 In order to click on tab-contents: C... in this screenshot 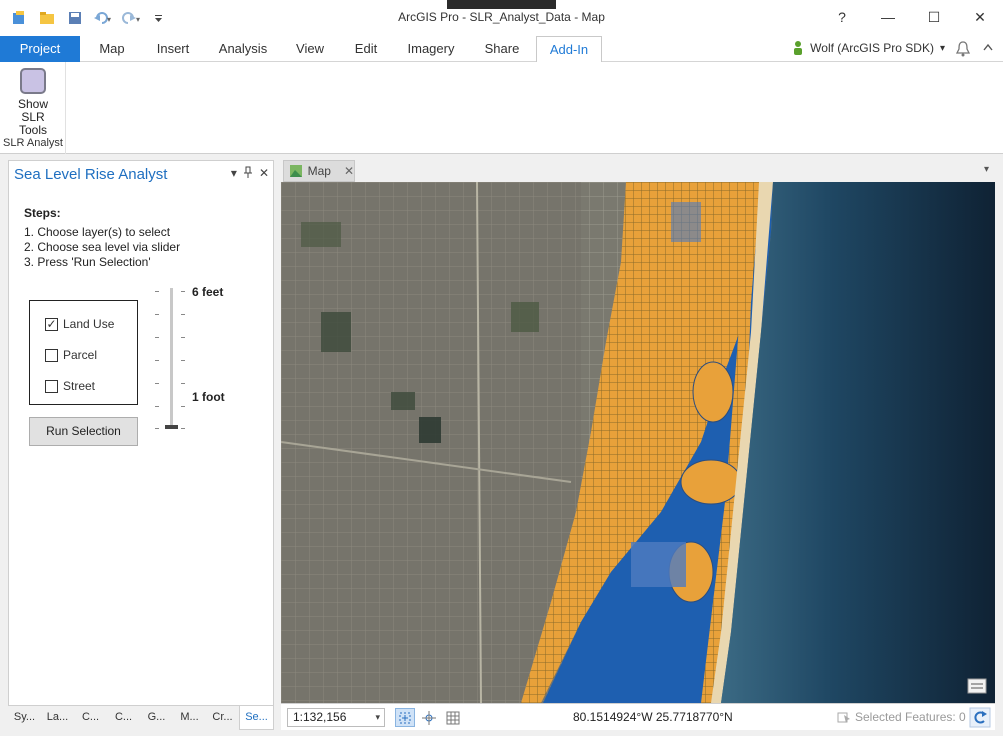, I will do `click(123, 718)`.